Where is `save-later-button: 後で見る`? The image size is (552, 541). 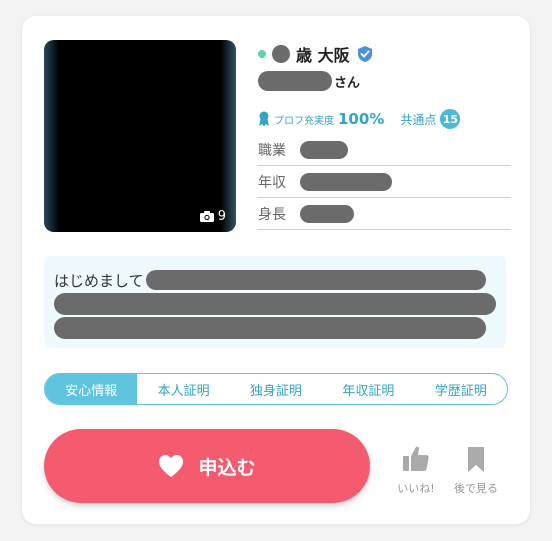
save-later-button: 後で見る is located at coordinates (476, 470).